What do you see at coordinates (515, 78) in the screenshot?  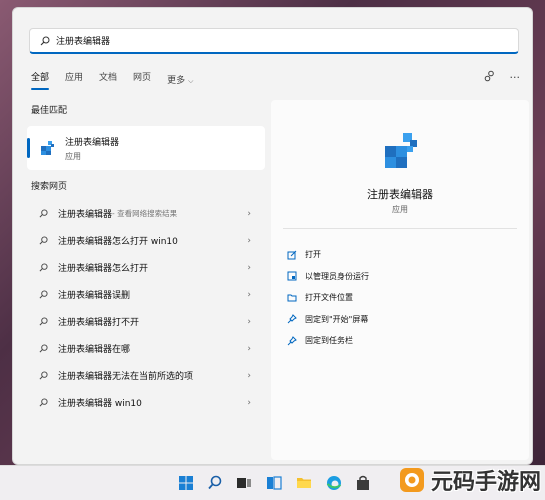 I see `more-options-icon: ···` at bounding box center [515, 78].